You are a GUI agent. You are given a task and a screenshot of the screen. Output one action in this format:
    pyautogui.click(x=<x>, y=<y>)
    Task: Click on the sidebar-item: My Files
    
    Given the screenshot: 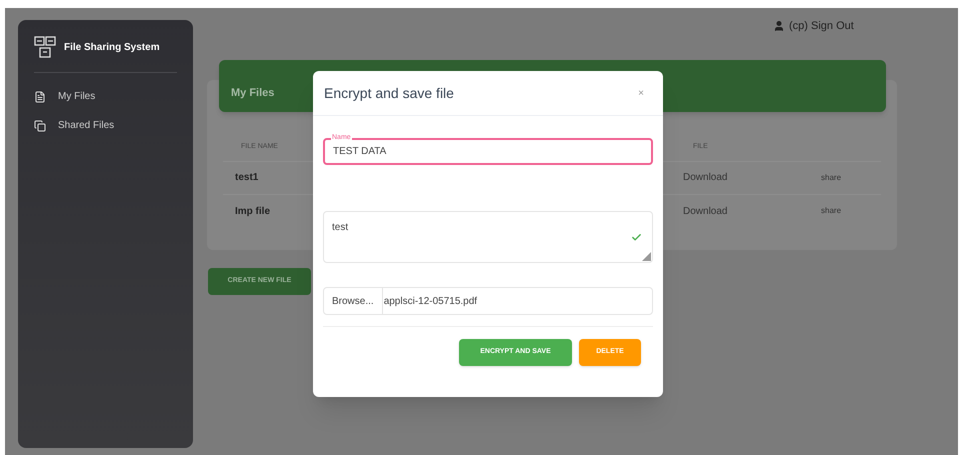 What is the action you would take?
    pyautogui.click(x=105, y=96)
    